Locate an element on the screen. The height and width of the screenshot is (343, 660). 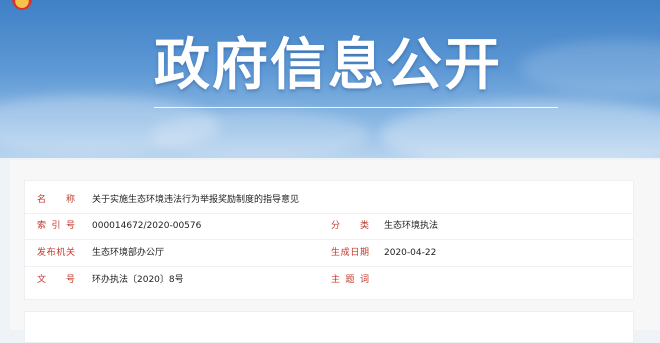
issuer-label: 发布机关 is located at coordinates (56, 253).